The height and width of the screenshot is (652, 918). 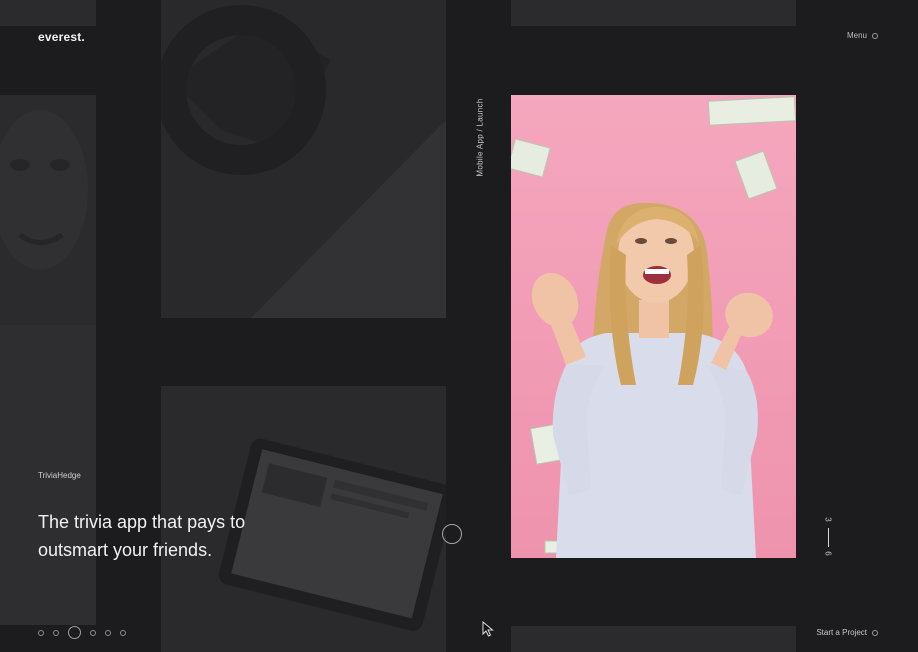 What do you see at coordinates (828, 538) in the screenshot?
I see `slide-pager: 3 6` at bounding box center [828, 538].